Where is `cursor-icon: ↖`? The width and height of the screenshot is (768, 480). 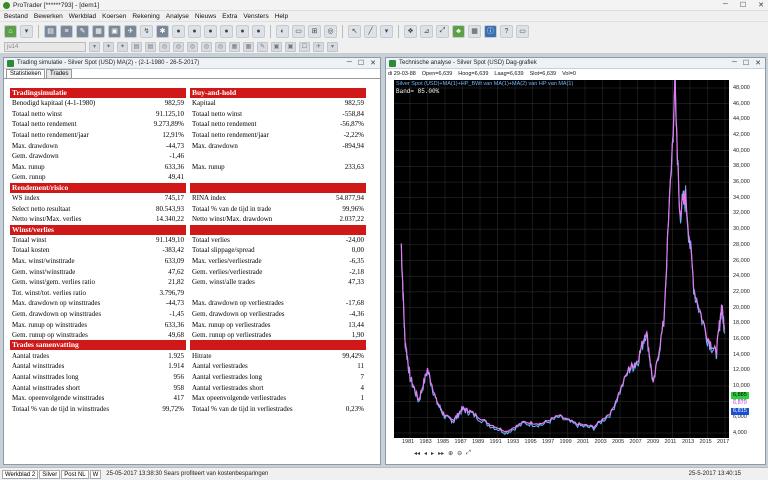 cursor-icon: ↖ is located at coordinates (354, 31).